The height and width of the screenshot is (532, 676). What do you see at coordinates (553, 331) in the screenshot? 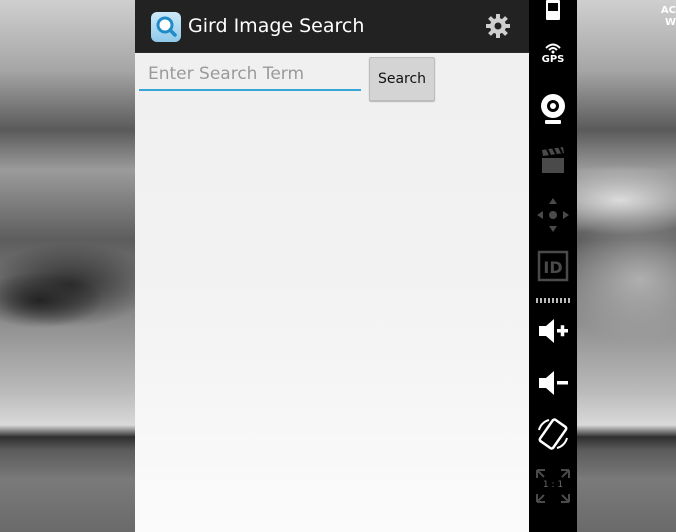
I see `volume-up-icon` at bounding box center [553, 331].